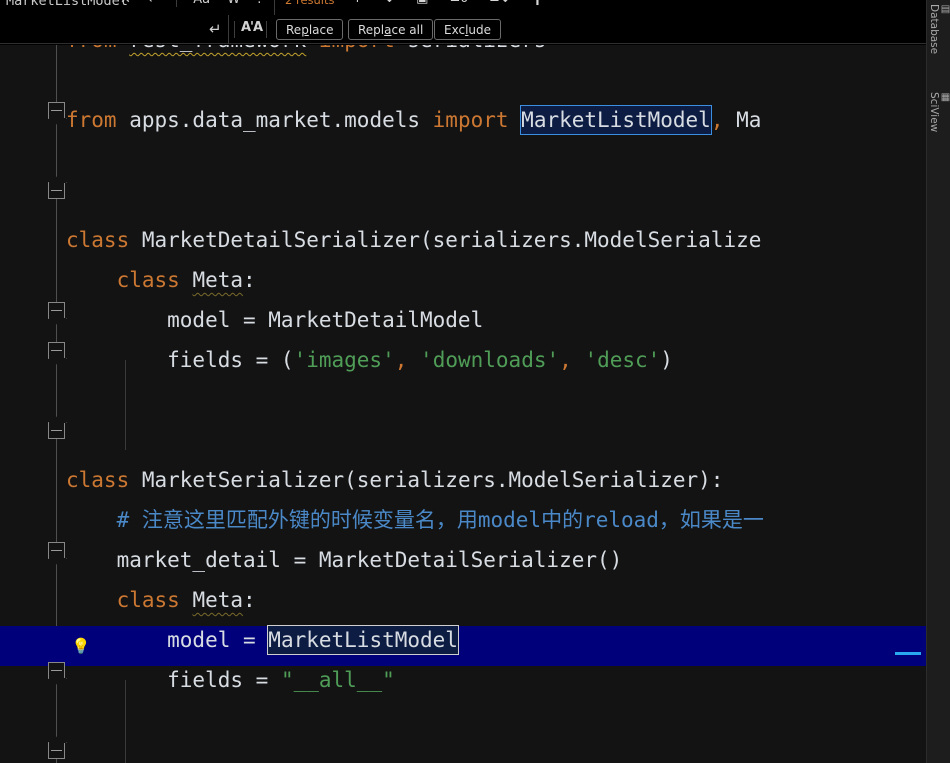 This screenshot has height=763, width=950. I want to click on label-mnemonic: a, so click(388, 29).